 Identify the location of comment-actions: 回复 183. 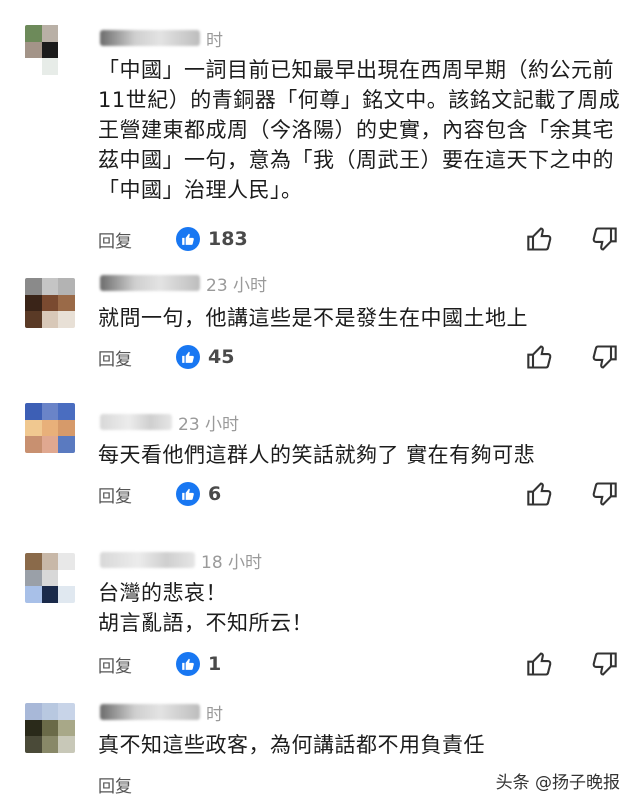
(358, 239).